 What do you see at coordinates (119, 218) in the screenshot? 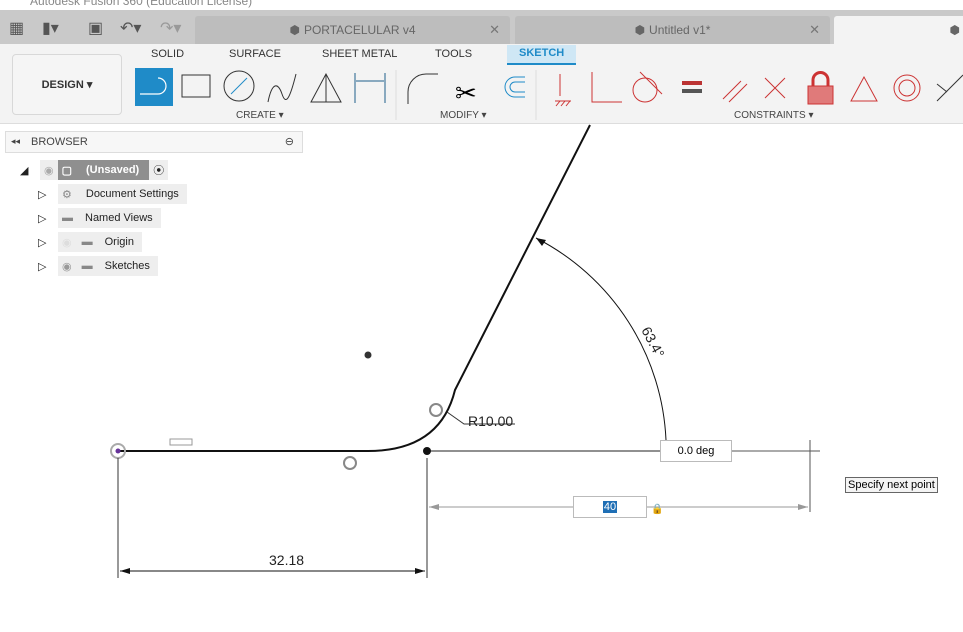
I see `item-label: Named Views` at bounding box center [119, 218].